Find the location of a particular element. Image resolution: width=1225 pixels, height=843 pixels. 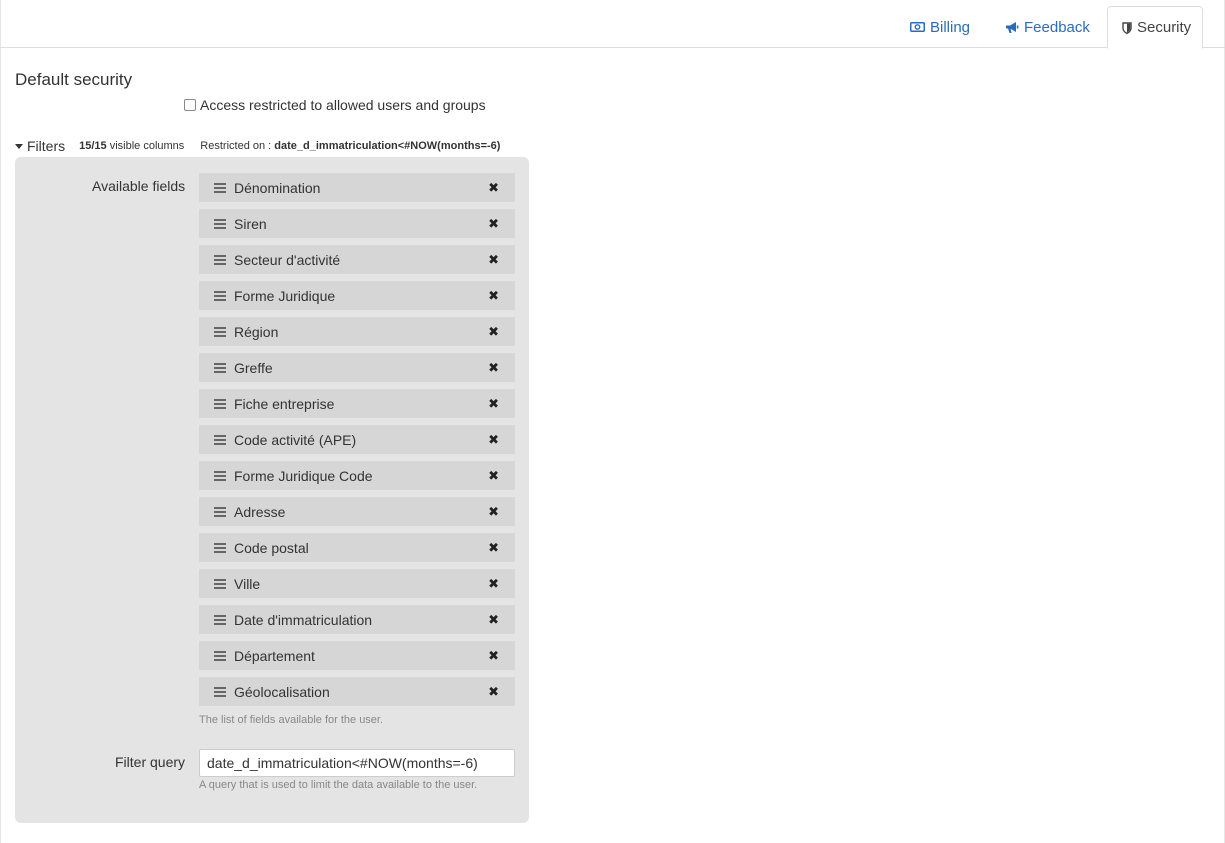

tab-billing: Billing is located at coordinates (940, 27).